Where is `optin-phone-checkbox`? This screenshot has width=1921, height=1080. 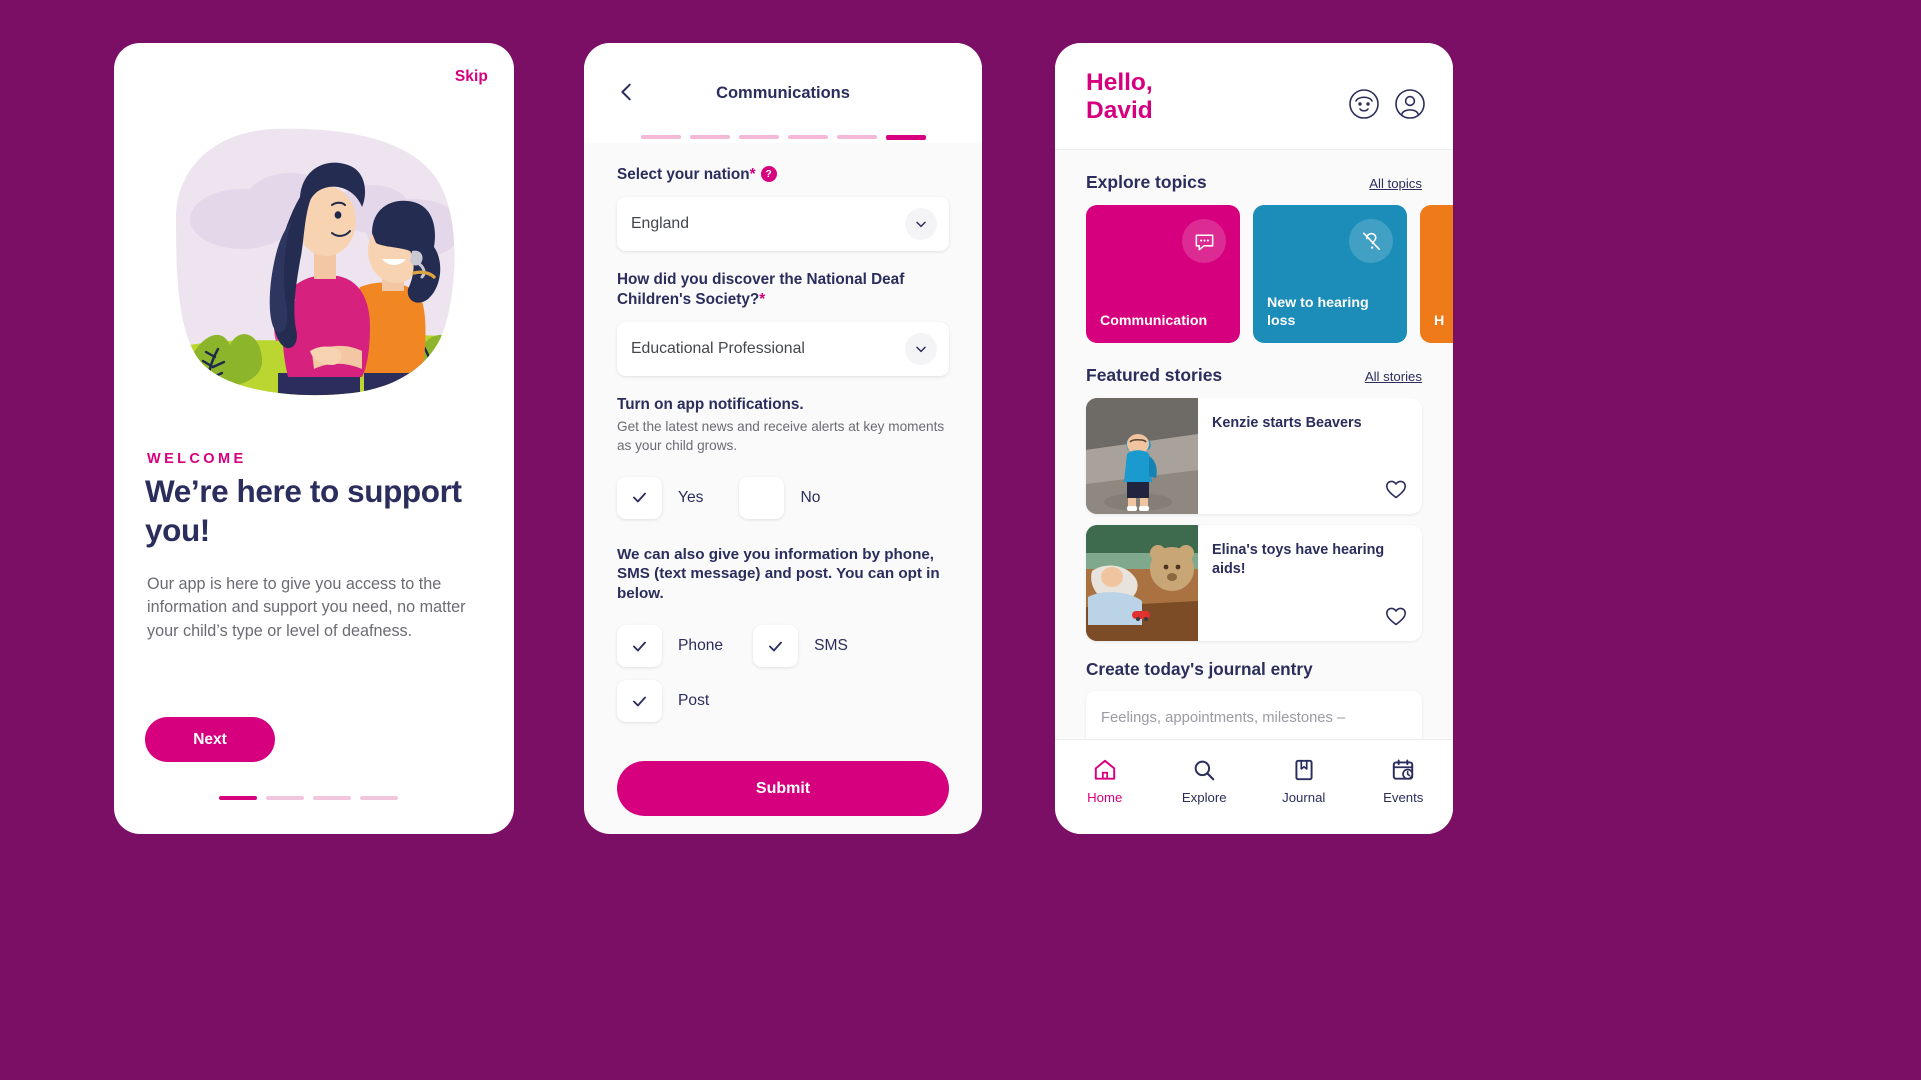
optin-phone-checkbox is located at coordinates (639, 646).